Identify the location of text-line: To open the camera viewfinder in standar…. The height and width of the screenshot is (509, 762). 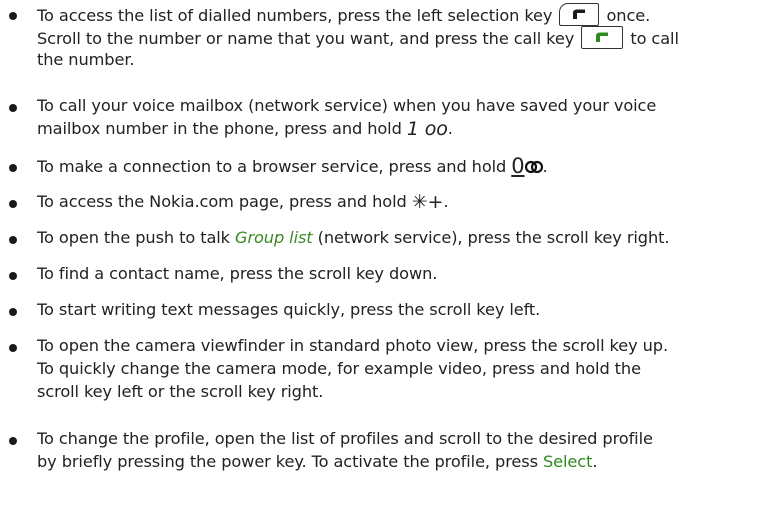
(353, 345).